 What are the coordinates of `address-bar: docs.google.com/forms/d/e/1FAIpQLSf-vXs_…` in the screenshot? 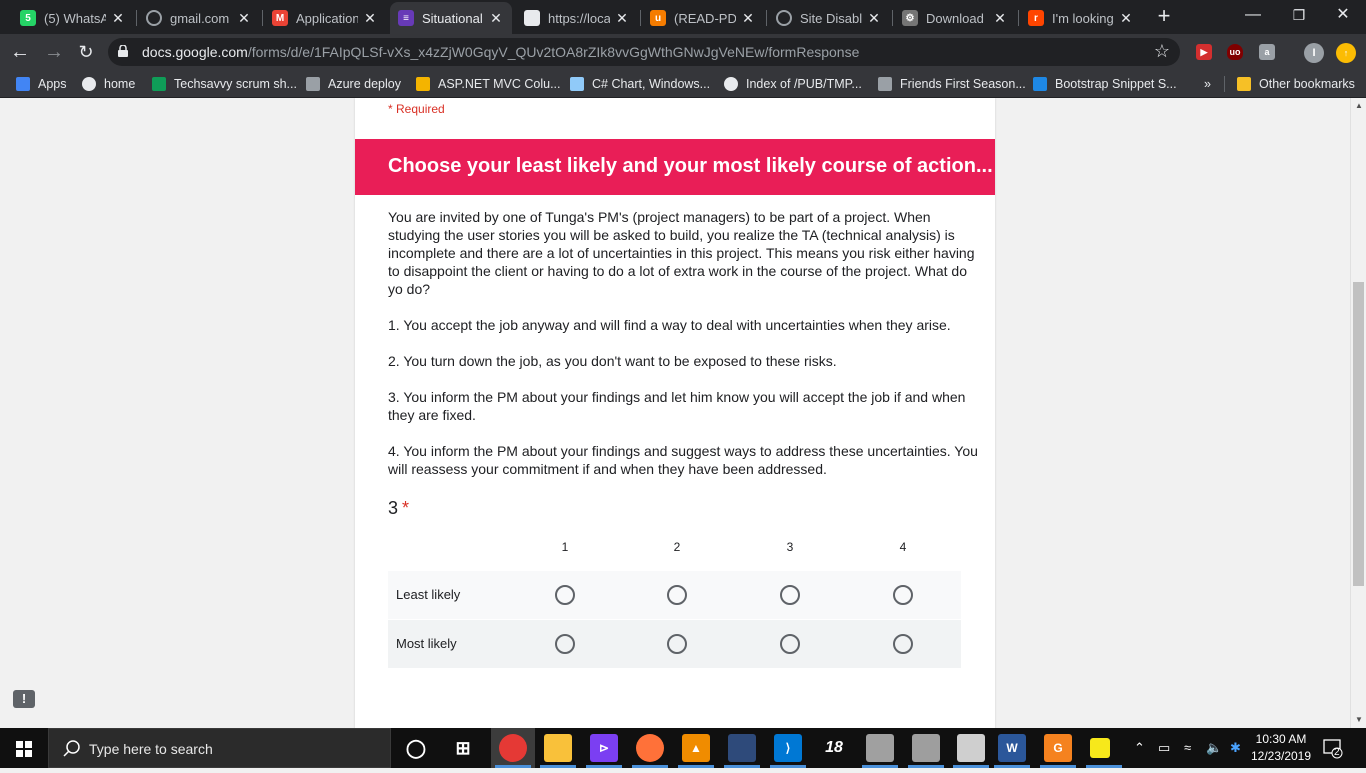 It's located at (644, 52).